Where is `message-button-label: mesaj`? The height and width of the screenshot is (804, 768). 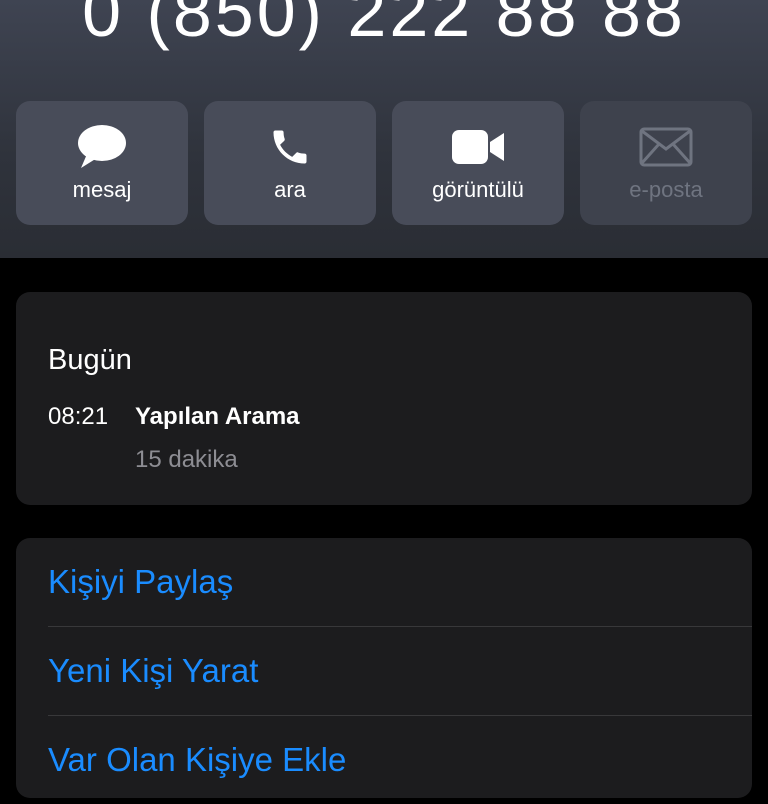 message-button-label: mesaj is located at coordinates (102, 189).